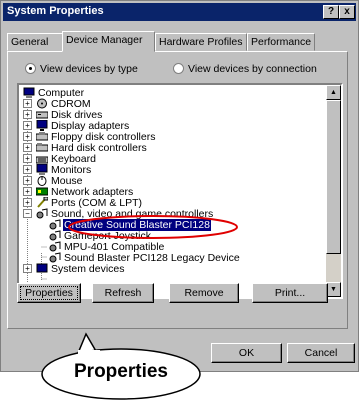 The width and height of the screenshot is (359, 402). What do you see at coordinates (121, 371) in the screenshot?
I see `callout-label: Properties` at bounding box center [121, 371].